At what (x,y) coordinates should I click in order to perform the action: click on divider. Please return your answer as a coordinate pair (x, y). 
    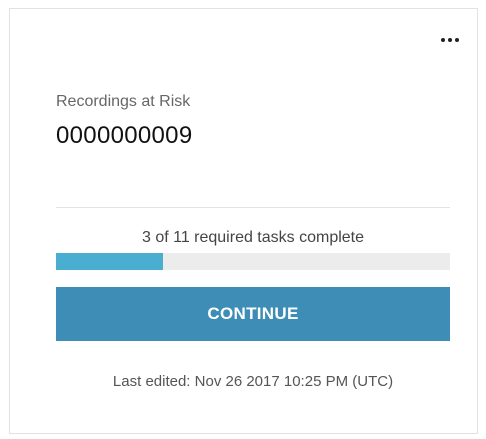
    Looking at the image, I should click on (253, 207).